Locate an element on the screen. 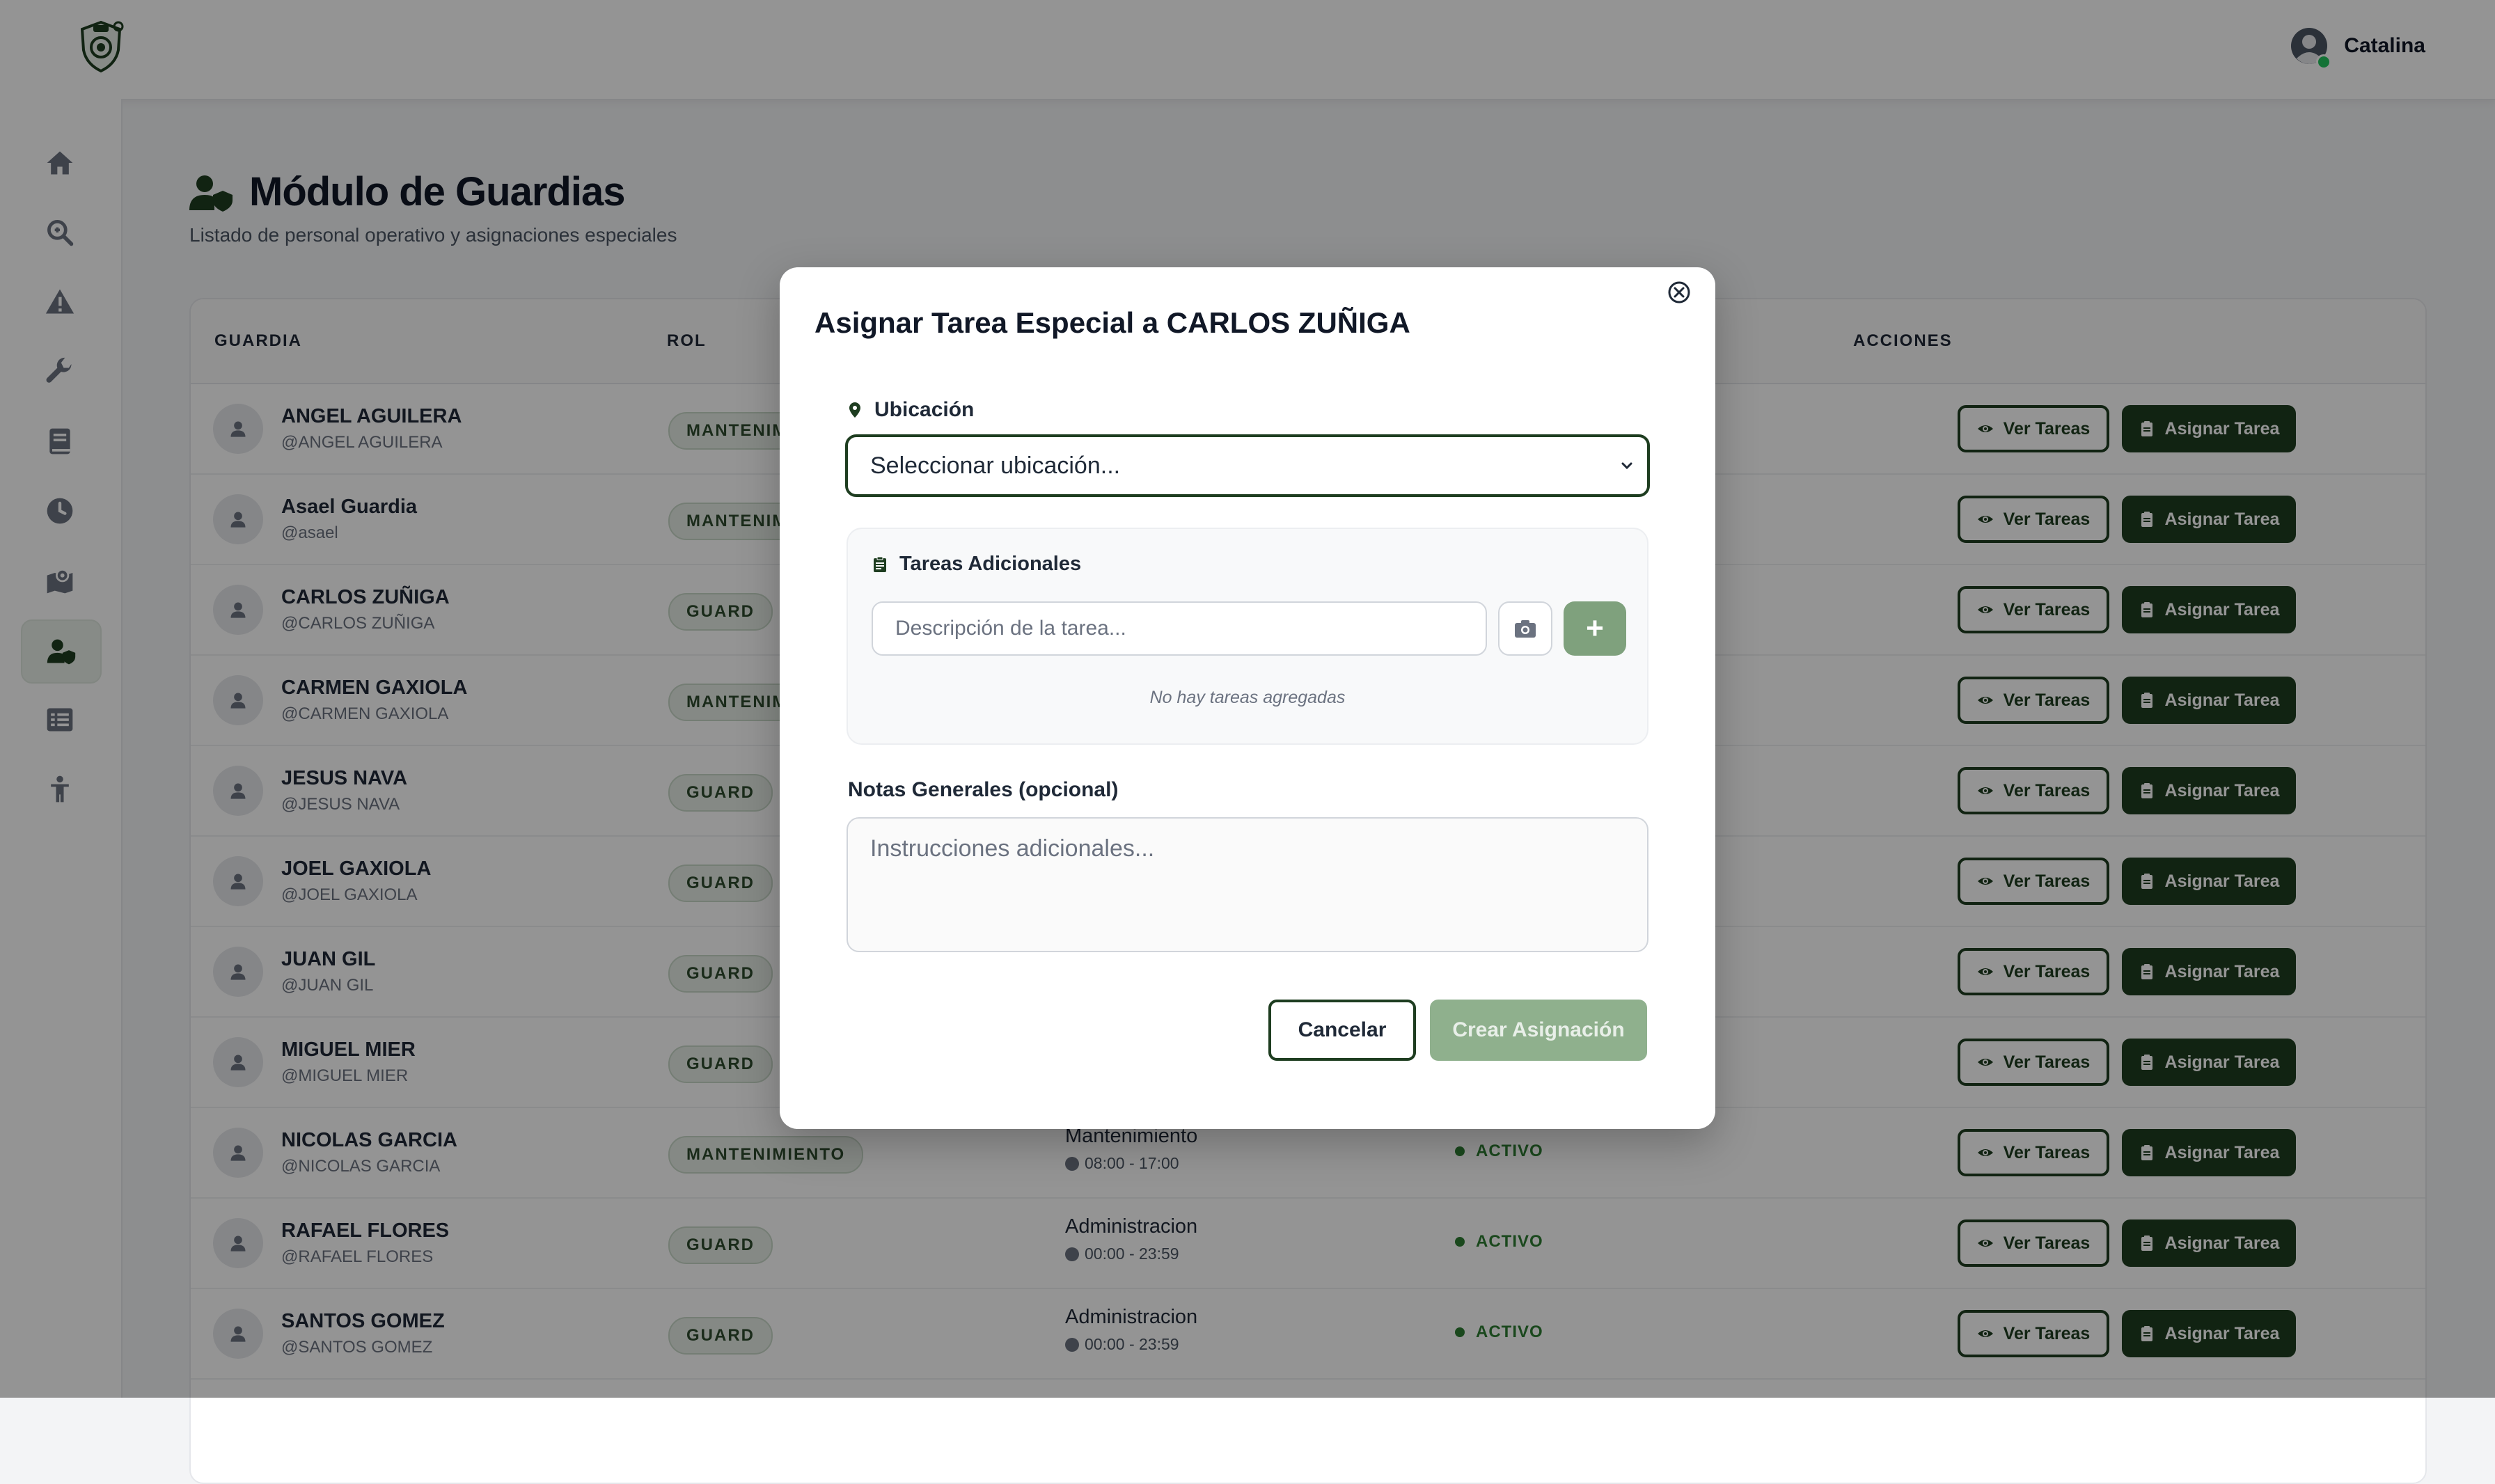 This screenshot has height=1484, width=2495. camera-icon is located at coordinates (1525, 629).